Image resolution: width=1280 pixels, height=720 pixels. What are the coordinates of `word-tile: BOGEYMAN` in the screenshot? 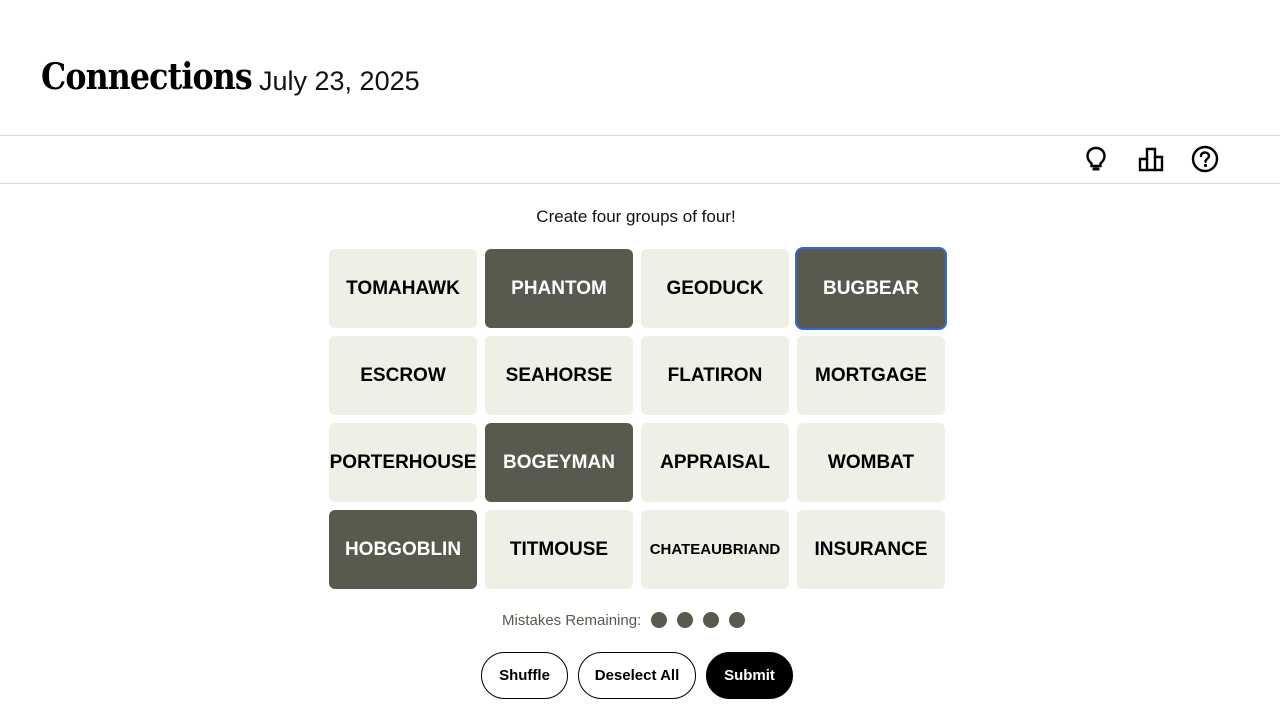 It's located at (559, 462).